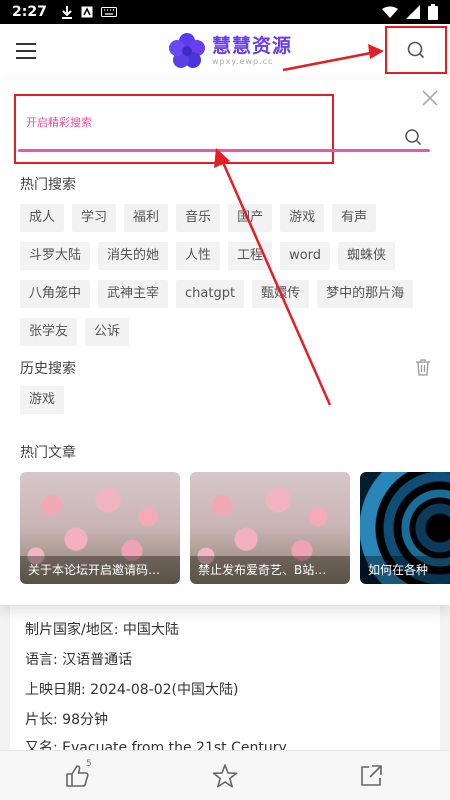 The width and height of the screenshot is (450, 800). I want to click on bottom-bar: 5, so click(225, 775).